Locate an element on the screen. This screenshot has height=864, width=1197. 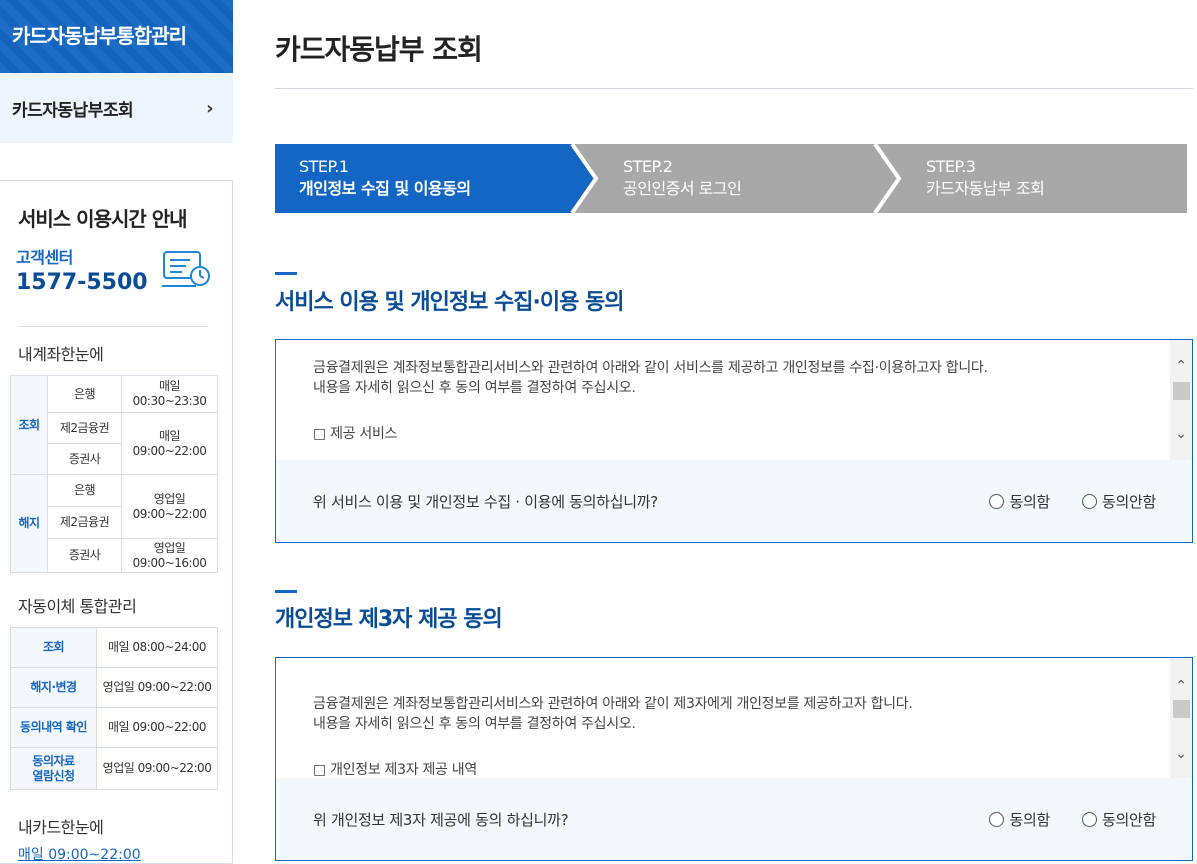
category-consent-view-request: 동의자료 열람신청 is located at coordinates (53, 768).